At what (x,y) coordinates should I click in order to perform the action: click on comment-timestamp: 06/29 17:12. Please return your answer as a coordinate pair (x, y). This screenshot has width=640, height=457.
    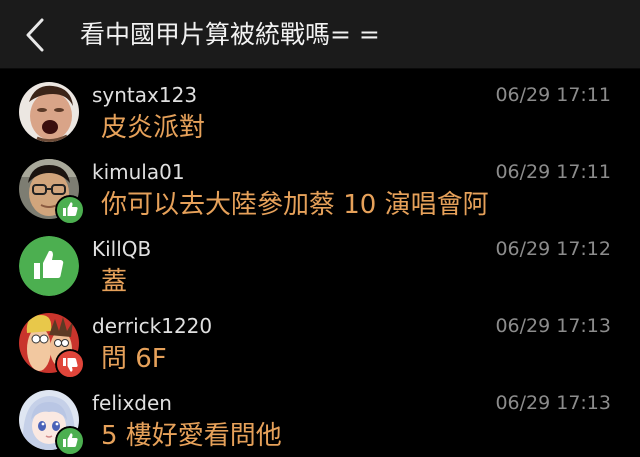
    Looking at the image, I should click on (553, 249).